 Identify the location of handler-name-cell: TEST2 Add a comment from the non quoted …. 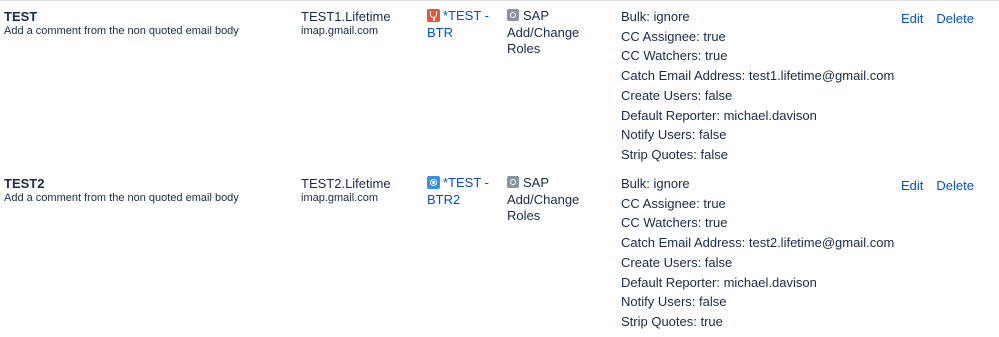
(144, 190).